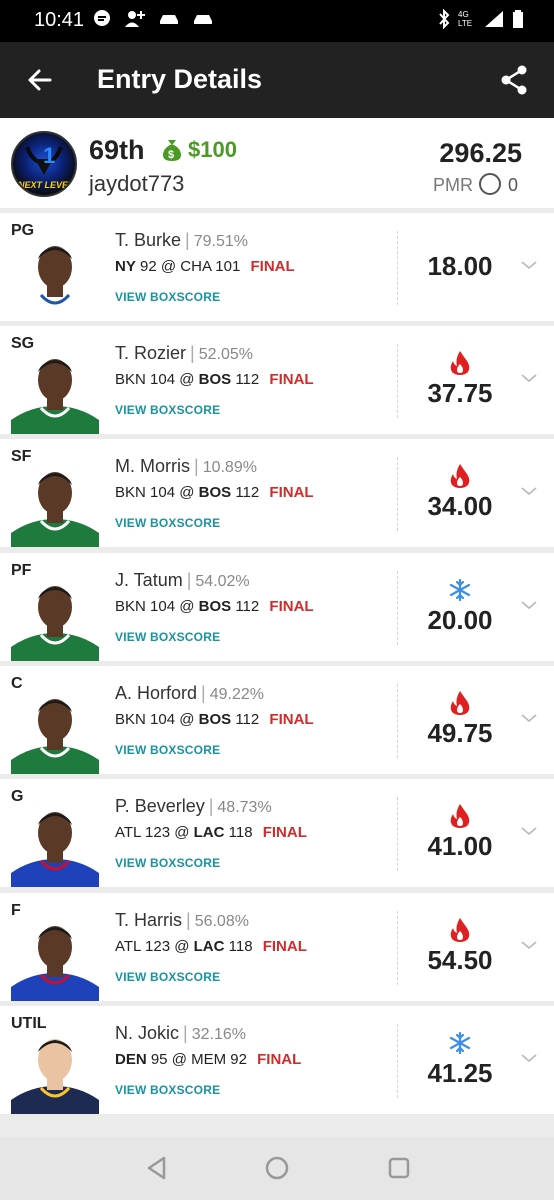  Describe the element at coordinates (221, 921) in the screenshot. I see `ownership-percent: 56.08%` at that location.